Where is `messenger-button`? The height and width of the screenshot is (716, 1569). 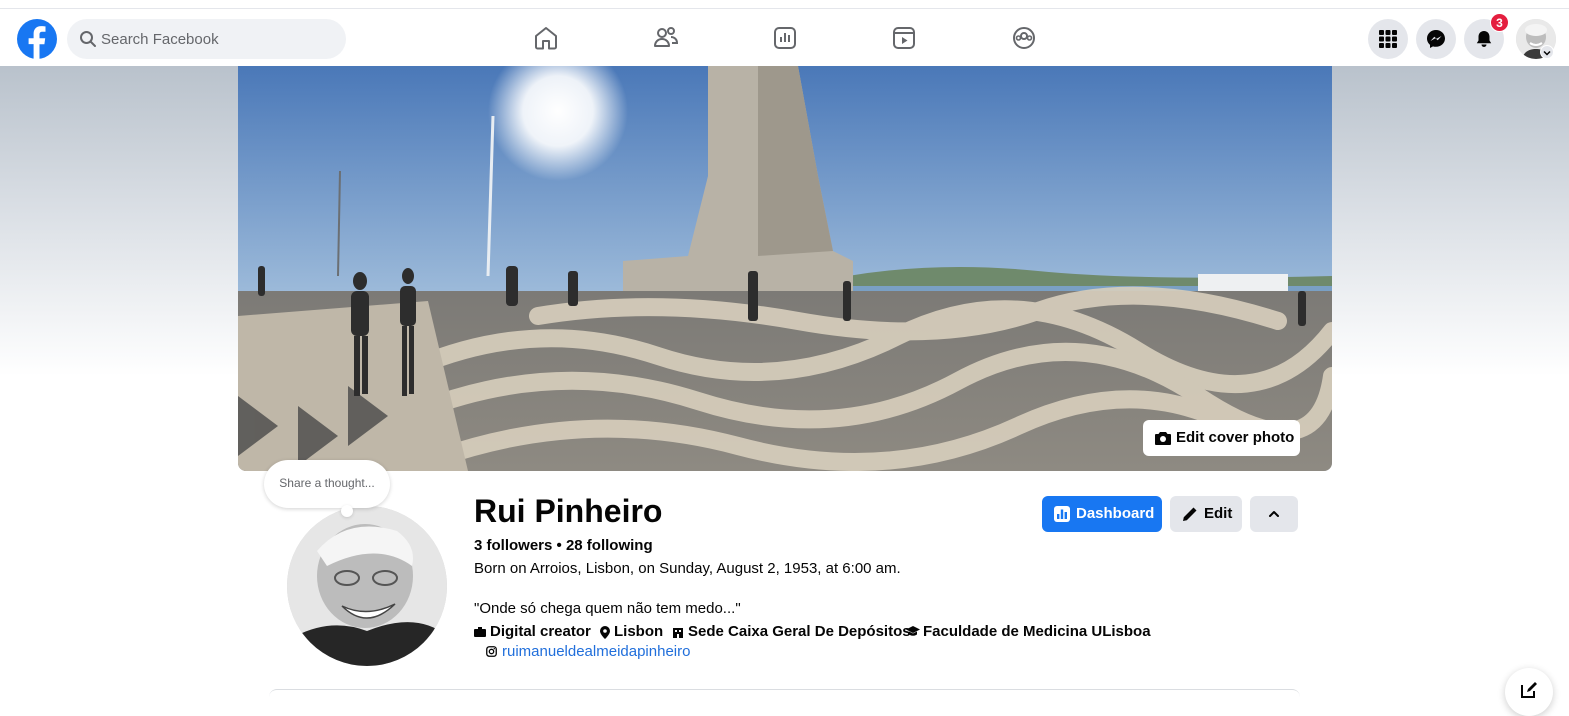
messenger-button is located at coordinates (1436, 39).